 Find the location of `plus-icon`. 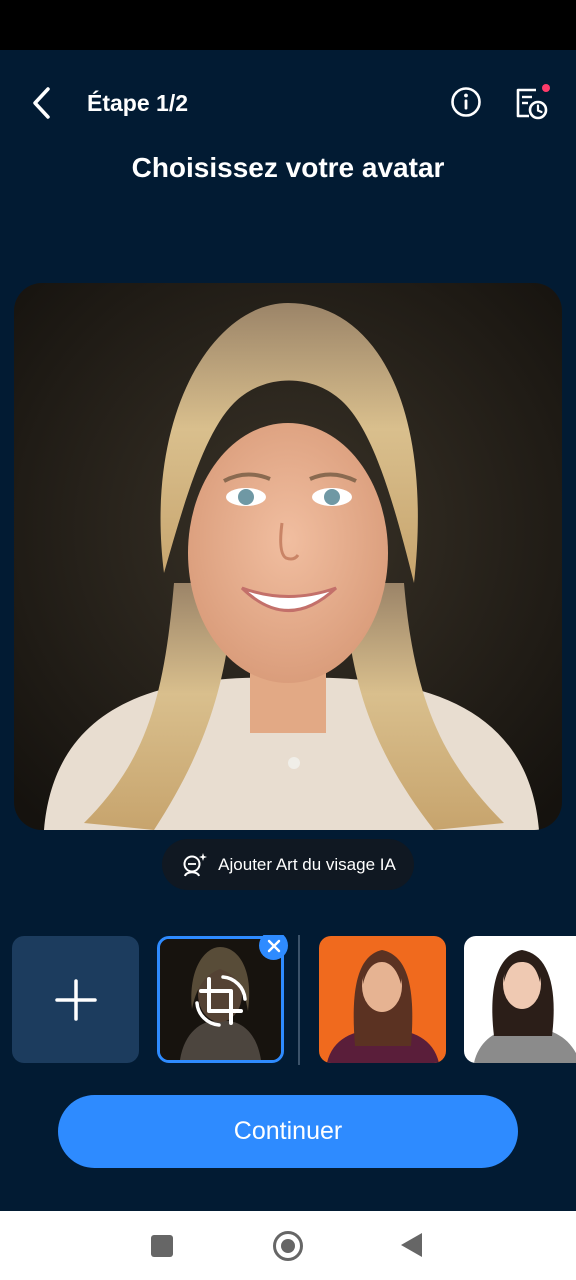

plus-icon is located at coordinates (75, 999).